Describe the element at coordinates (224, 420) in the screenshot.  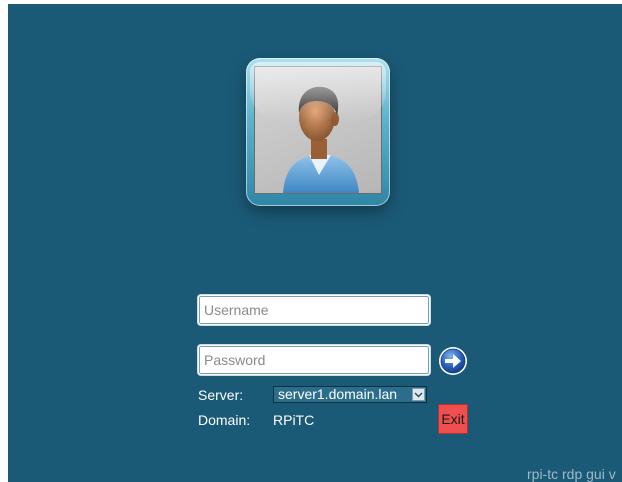
I see `domain-label: Domain:` at that location.